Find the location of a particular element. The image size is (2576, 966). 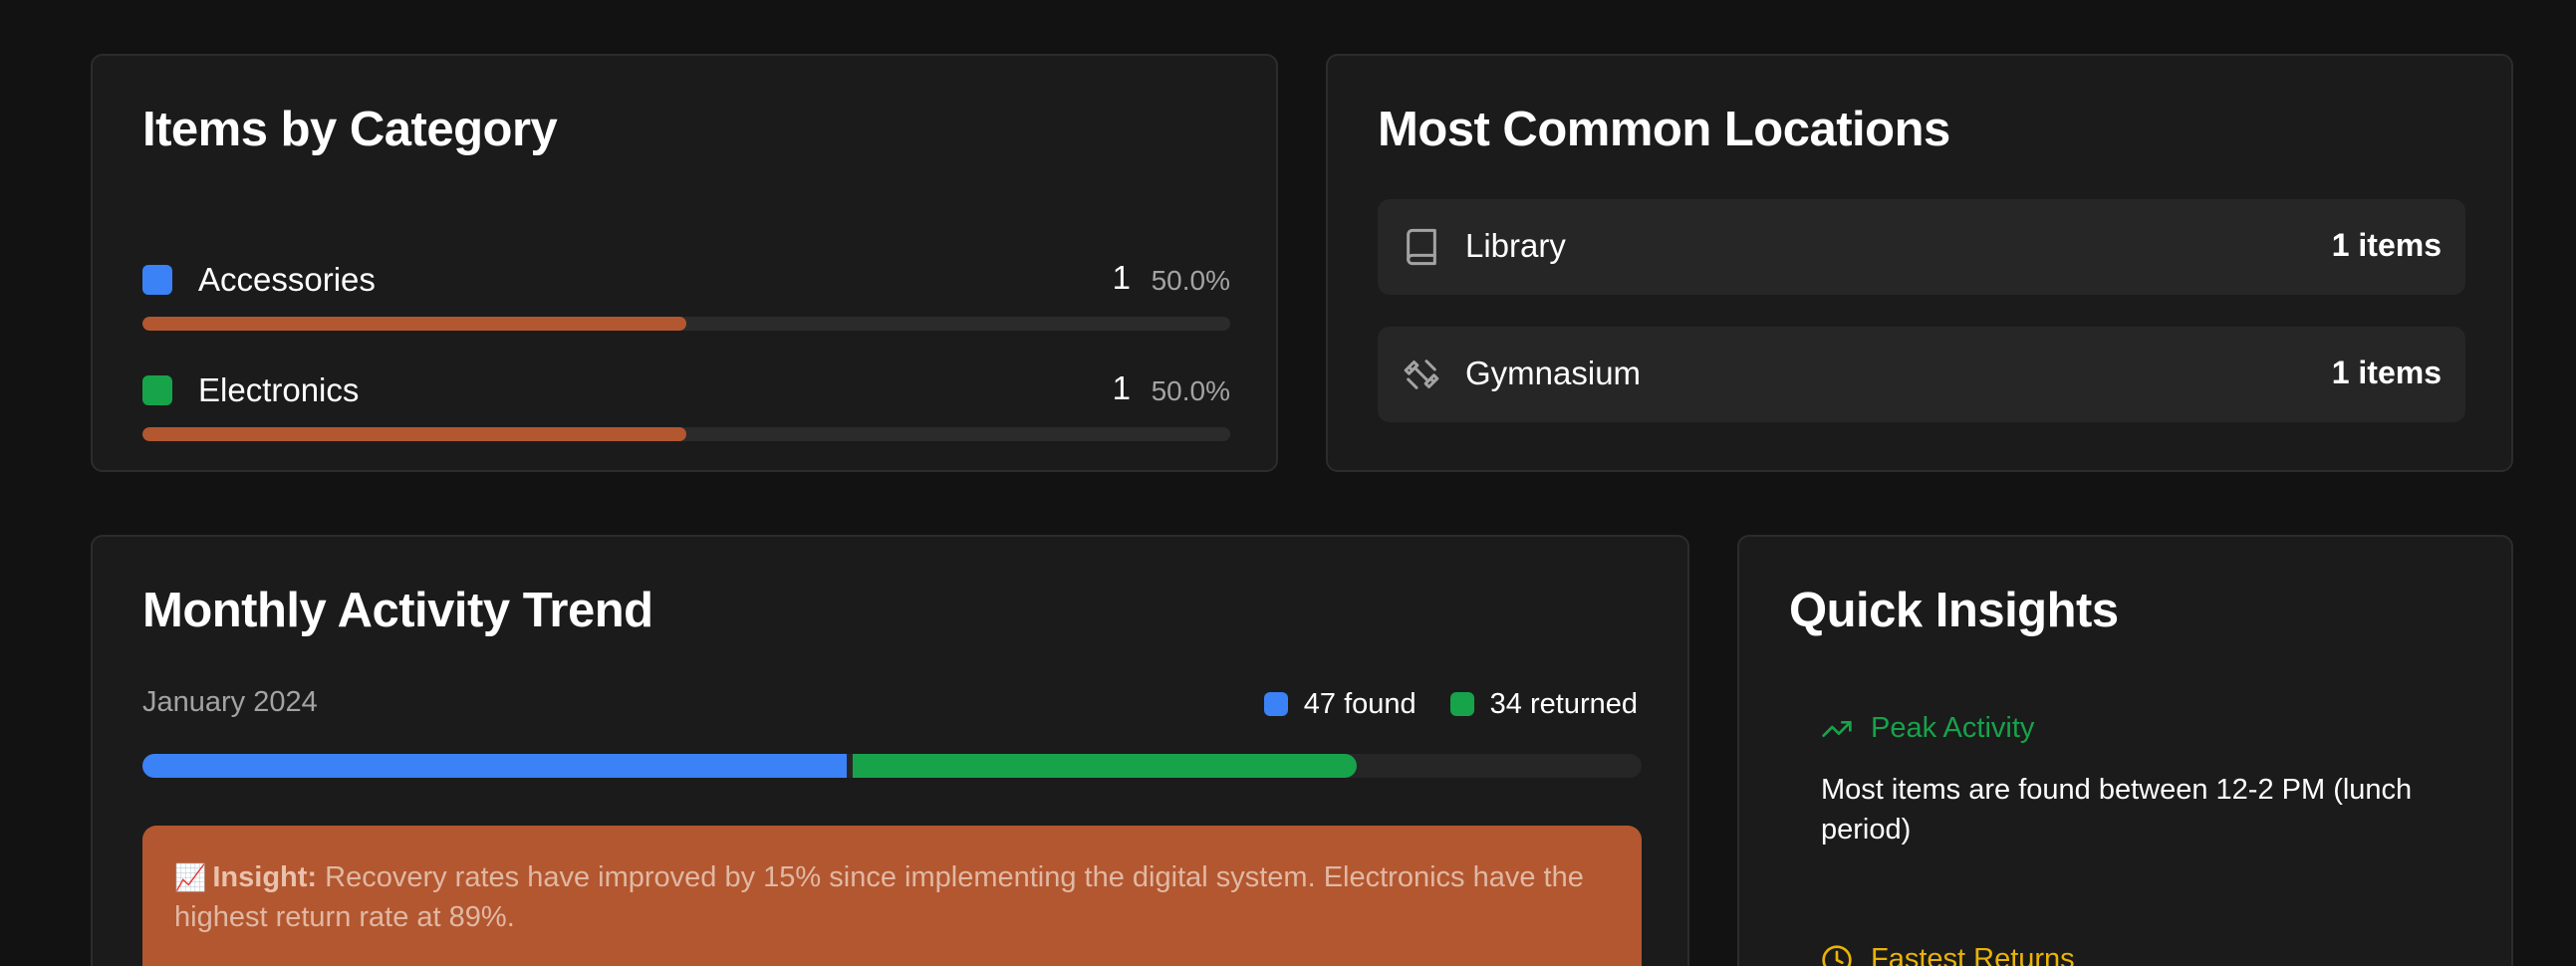

location-row-gymnasium: Gymnasium 1 items is located at coordinates (1921, 375).